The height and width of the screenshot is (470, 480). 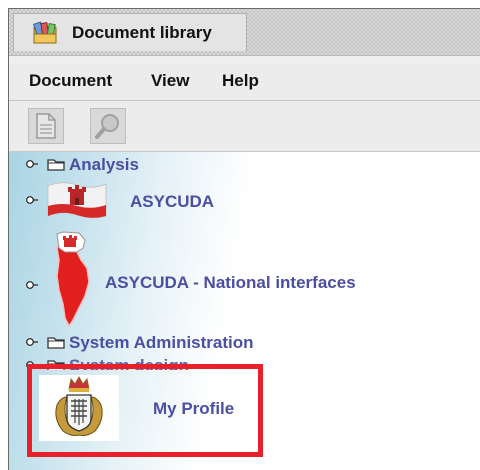 I want to click on menu-view: View, so click(x=170, y=81).